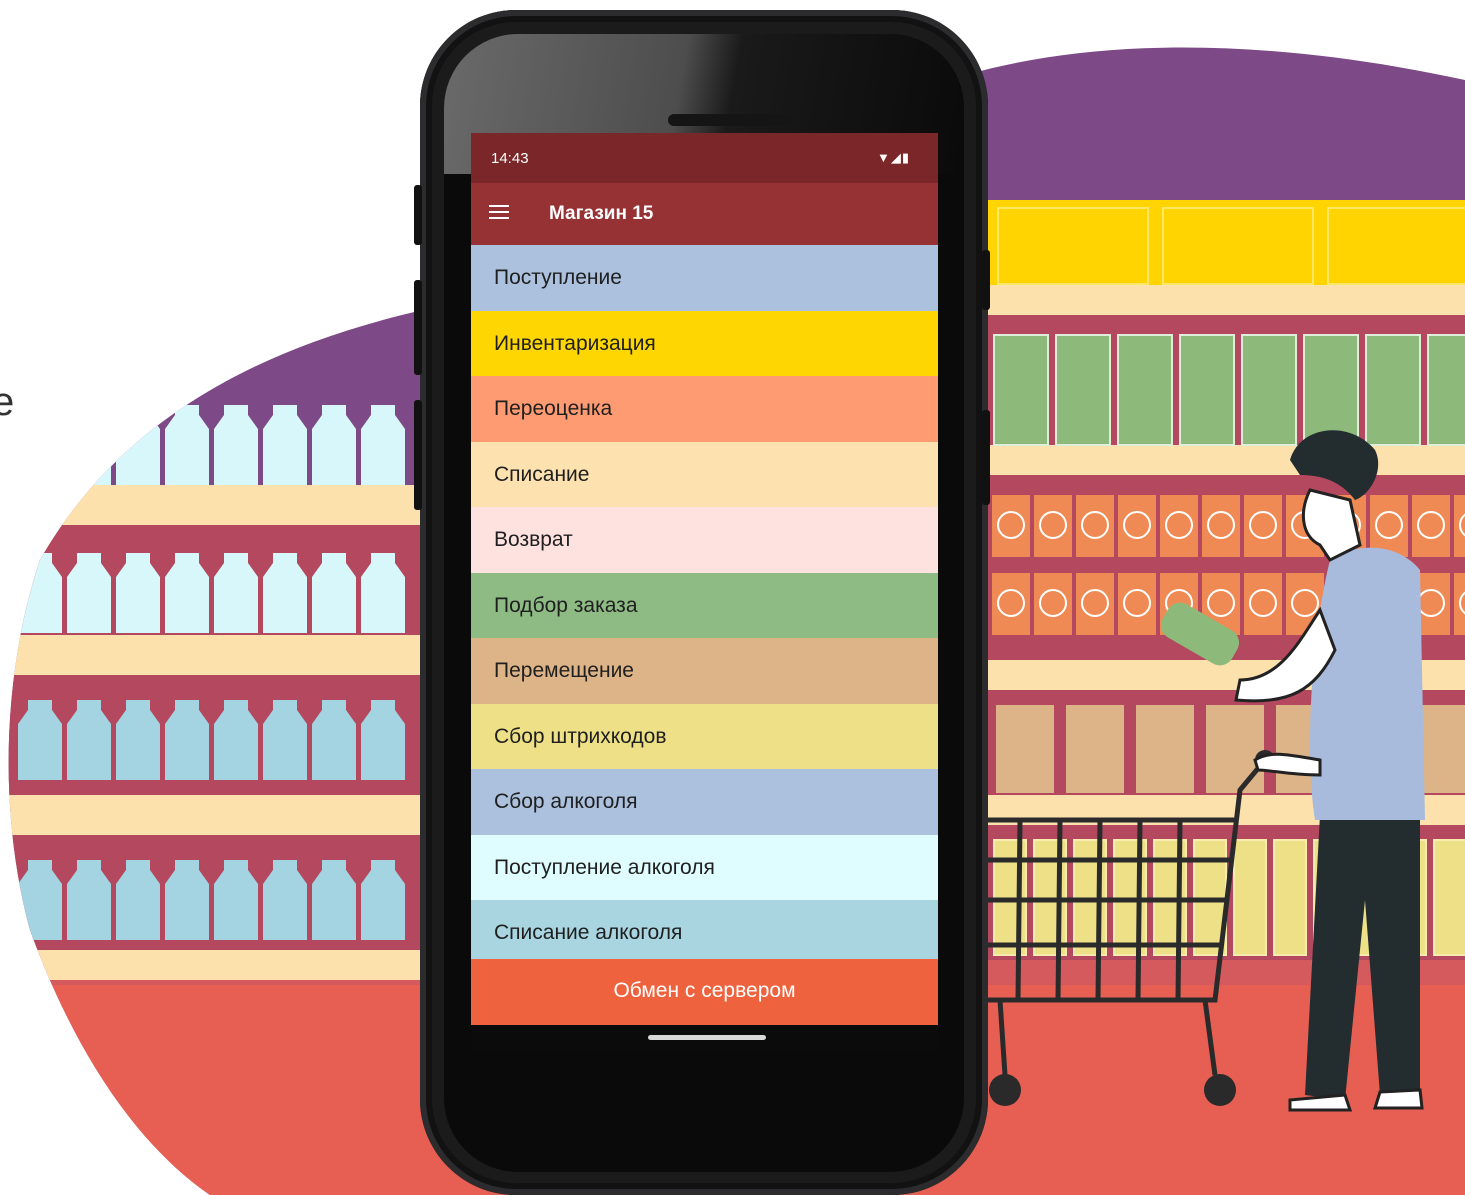  What do you see at coordinates (704, 158) in the screenshot?
I see `status-bar: 14:43 ▼◢▮` at bounding box center [704, 158].